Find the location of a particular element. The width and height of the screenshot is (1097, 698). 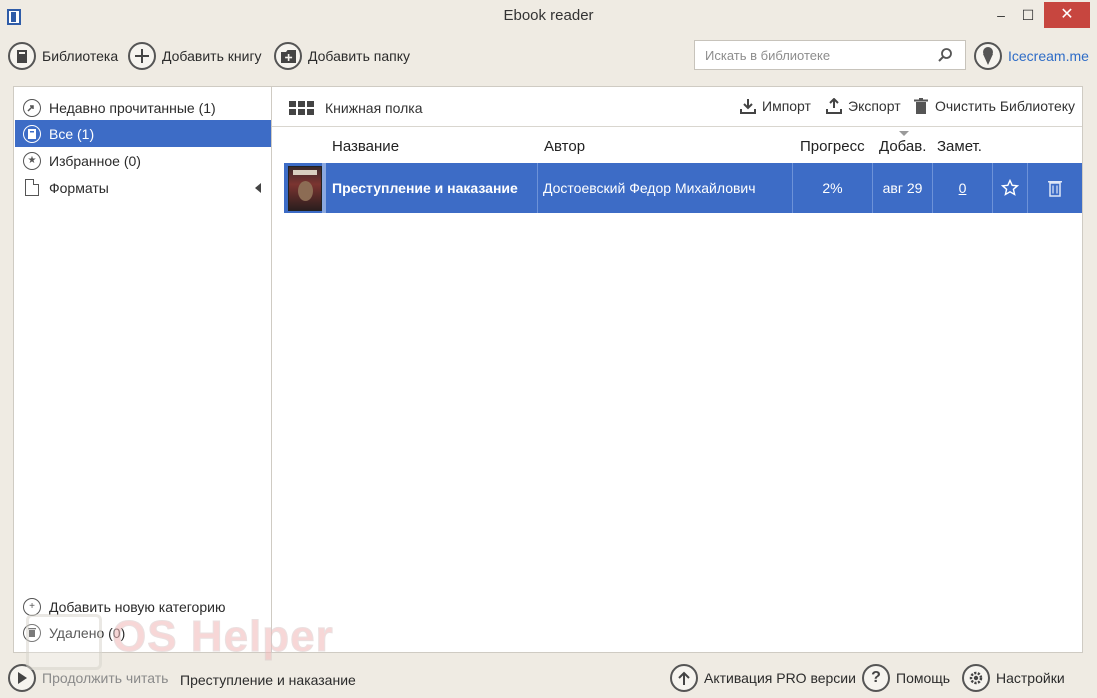

add-book-button: Добавить книгу is located at coordinates (195, 56).